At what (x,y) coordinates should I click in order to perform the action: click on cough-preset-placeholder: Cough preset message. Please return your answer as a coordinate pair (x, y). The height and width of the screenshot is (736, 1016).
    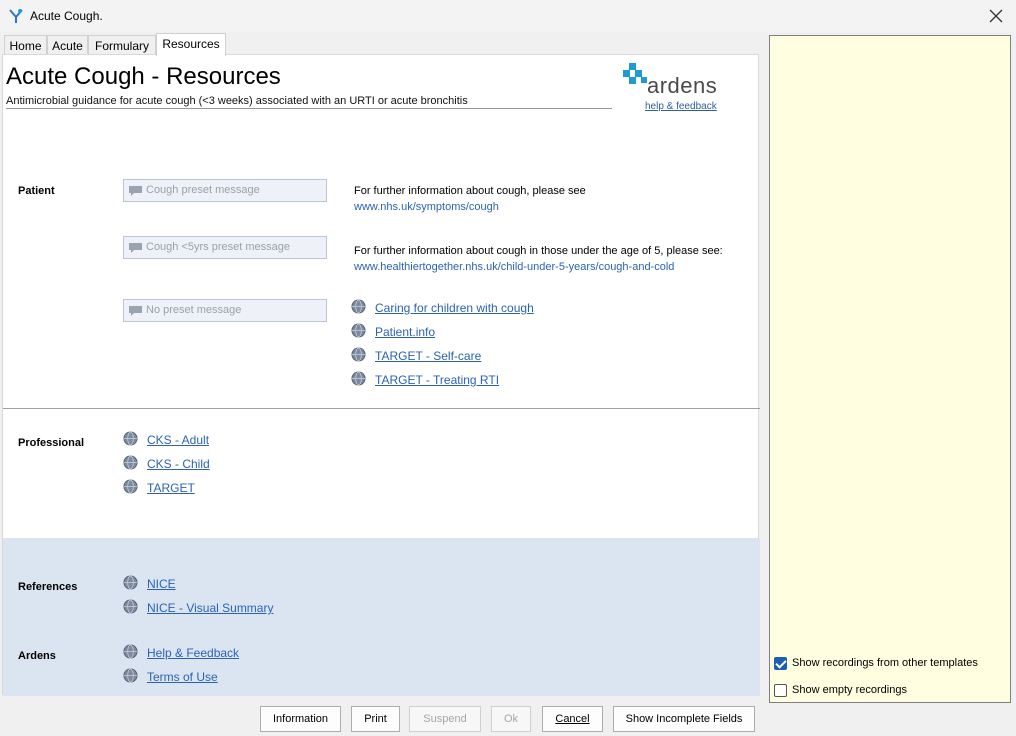
    Looking at the image, I should click on (203, 190).